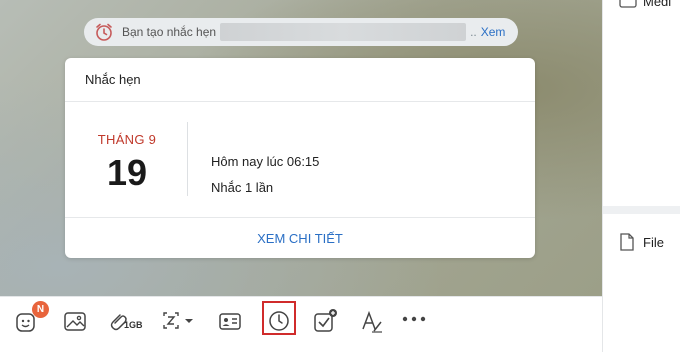  I want to click on screenshot-icon, so click(178, 320).